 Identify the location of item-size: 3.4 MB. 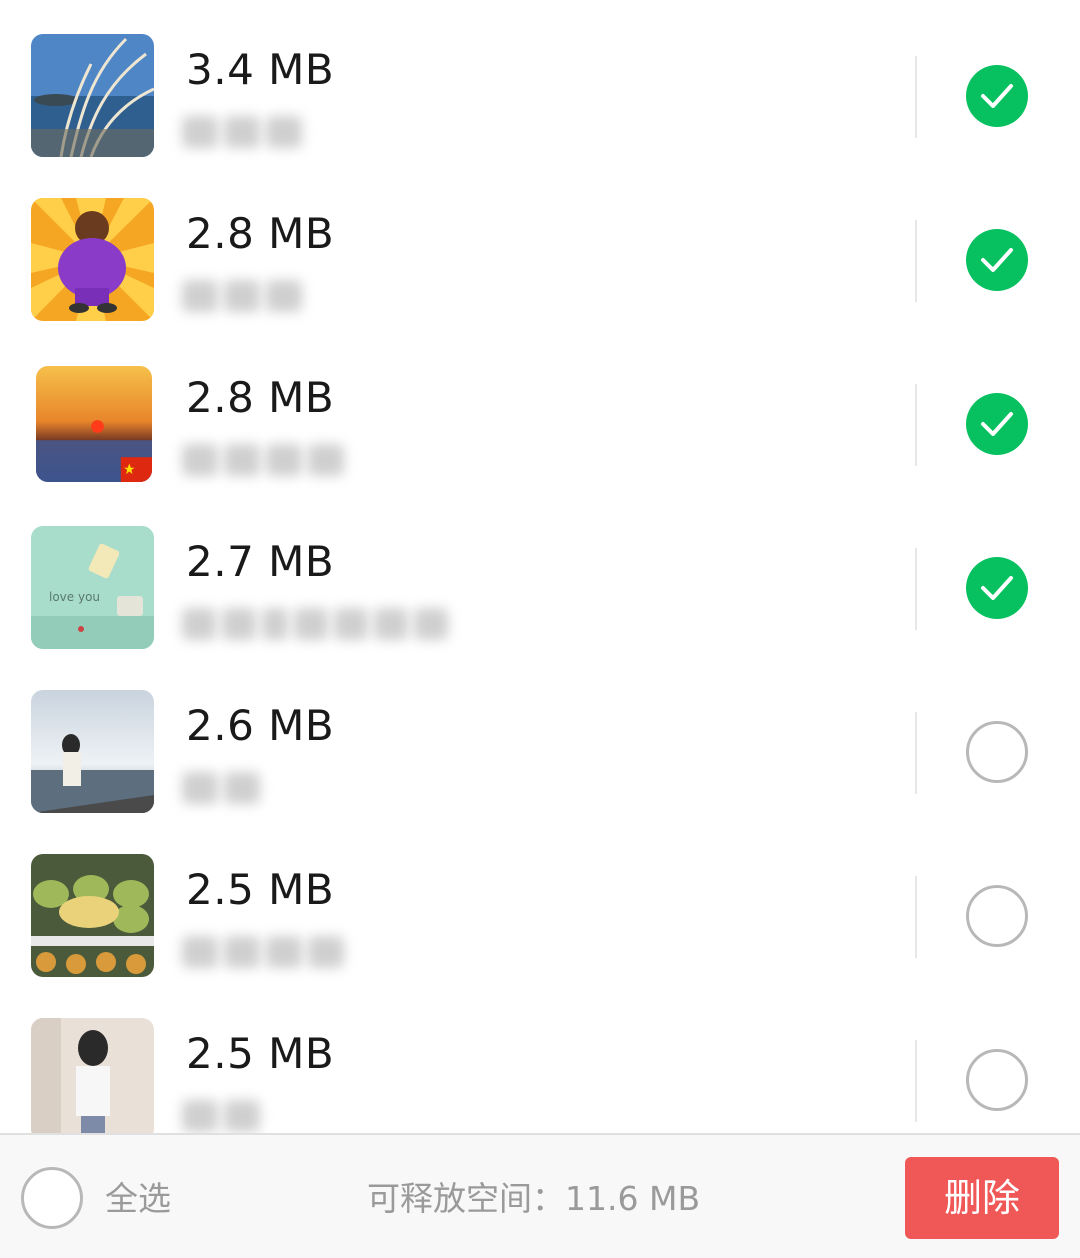
(260, 69).